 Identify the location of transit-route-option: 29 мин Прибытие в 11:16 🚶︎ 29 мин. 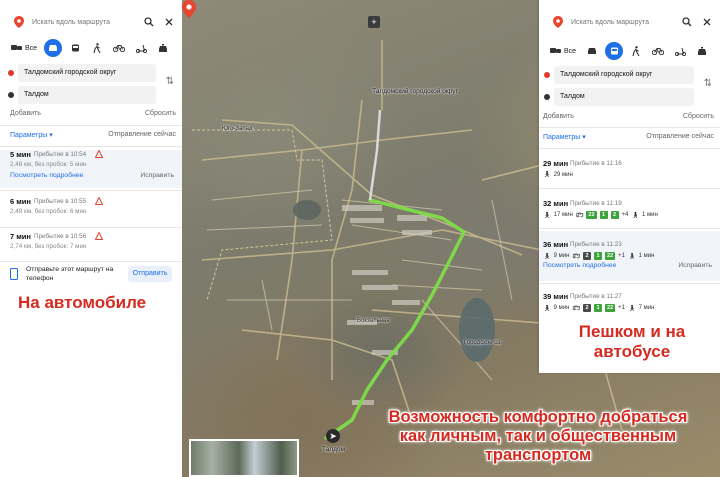
(629, 171).